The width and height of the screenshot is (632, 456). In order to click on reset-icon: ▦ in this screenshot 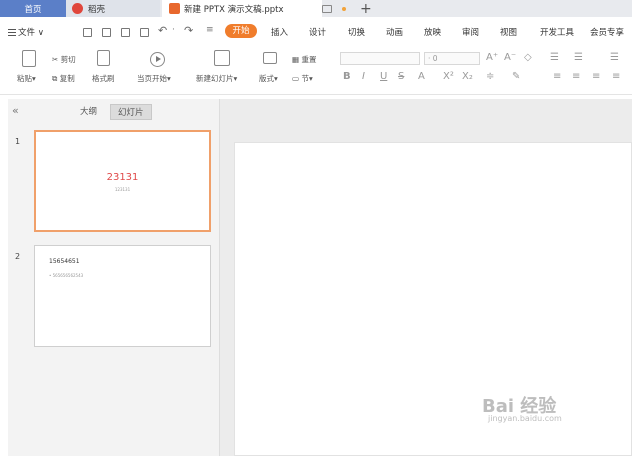, I will do `click(296, 59)`.